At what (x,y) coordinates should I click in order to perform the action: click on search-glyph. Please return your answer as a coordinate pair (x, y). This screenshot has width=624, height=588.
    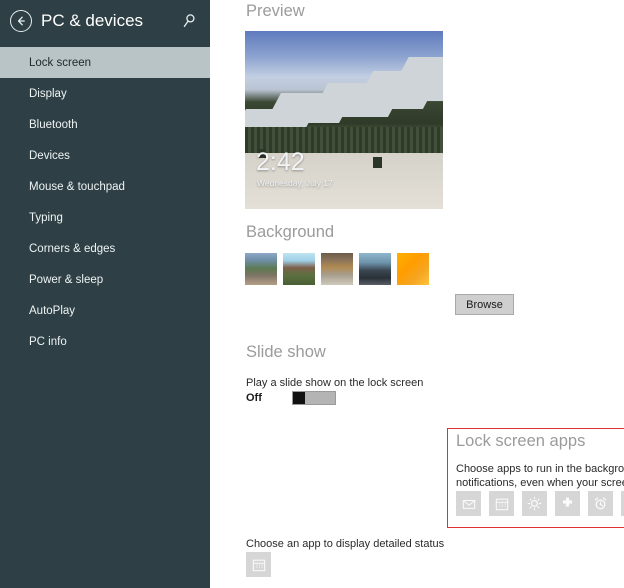
    Looking at the image, I should click on (189, 21).